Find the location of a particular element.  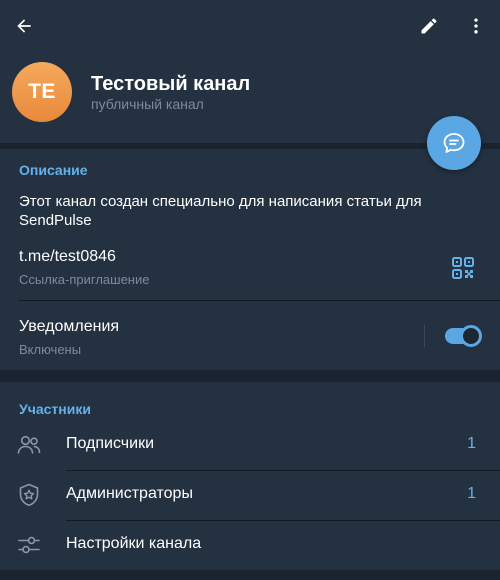

administrators-count: 1 is located at coordinates (471, 493).